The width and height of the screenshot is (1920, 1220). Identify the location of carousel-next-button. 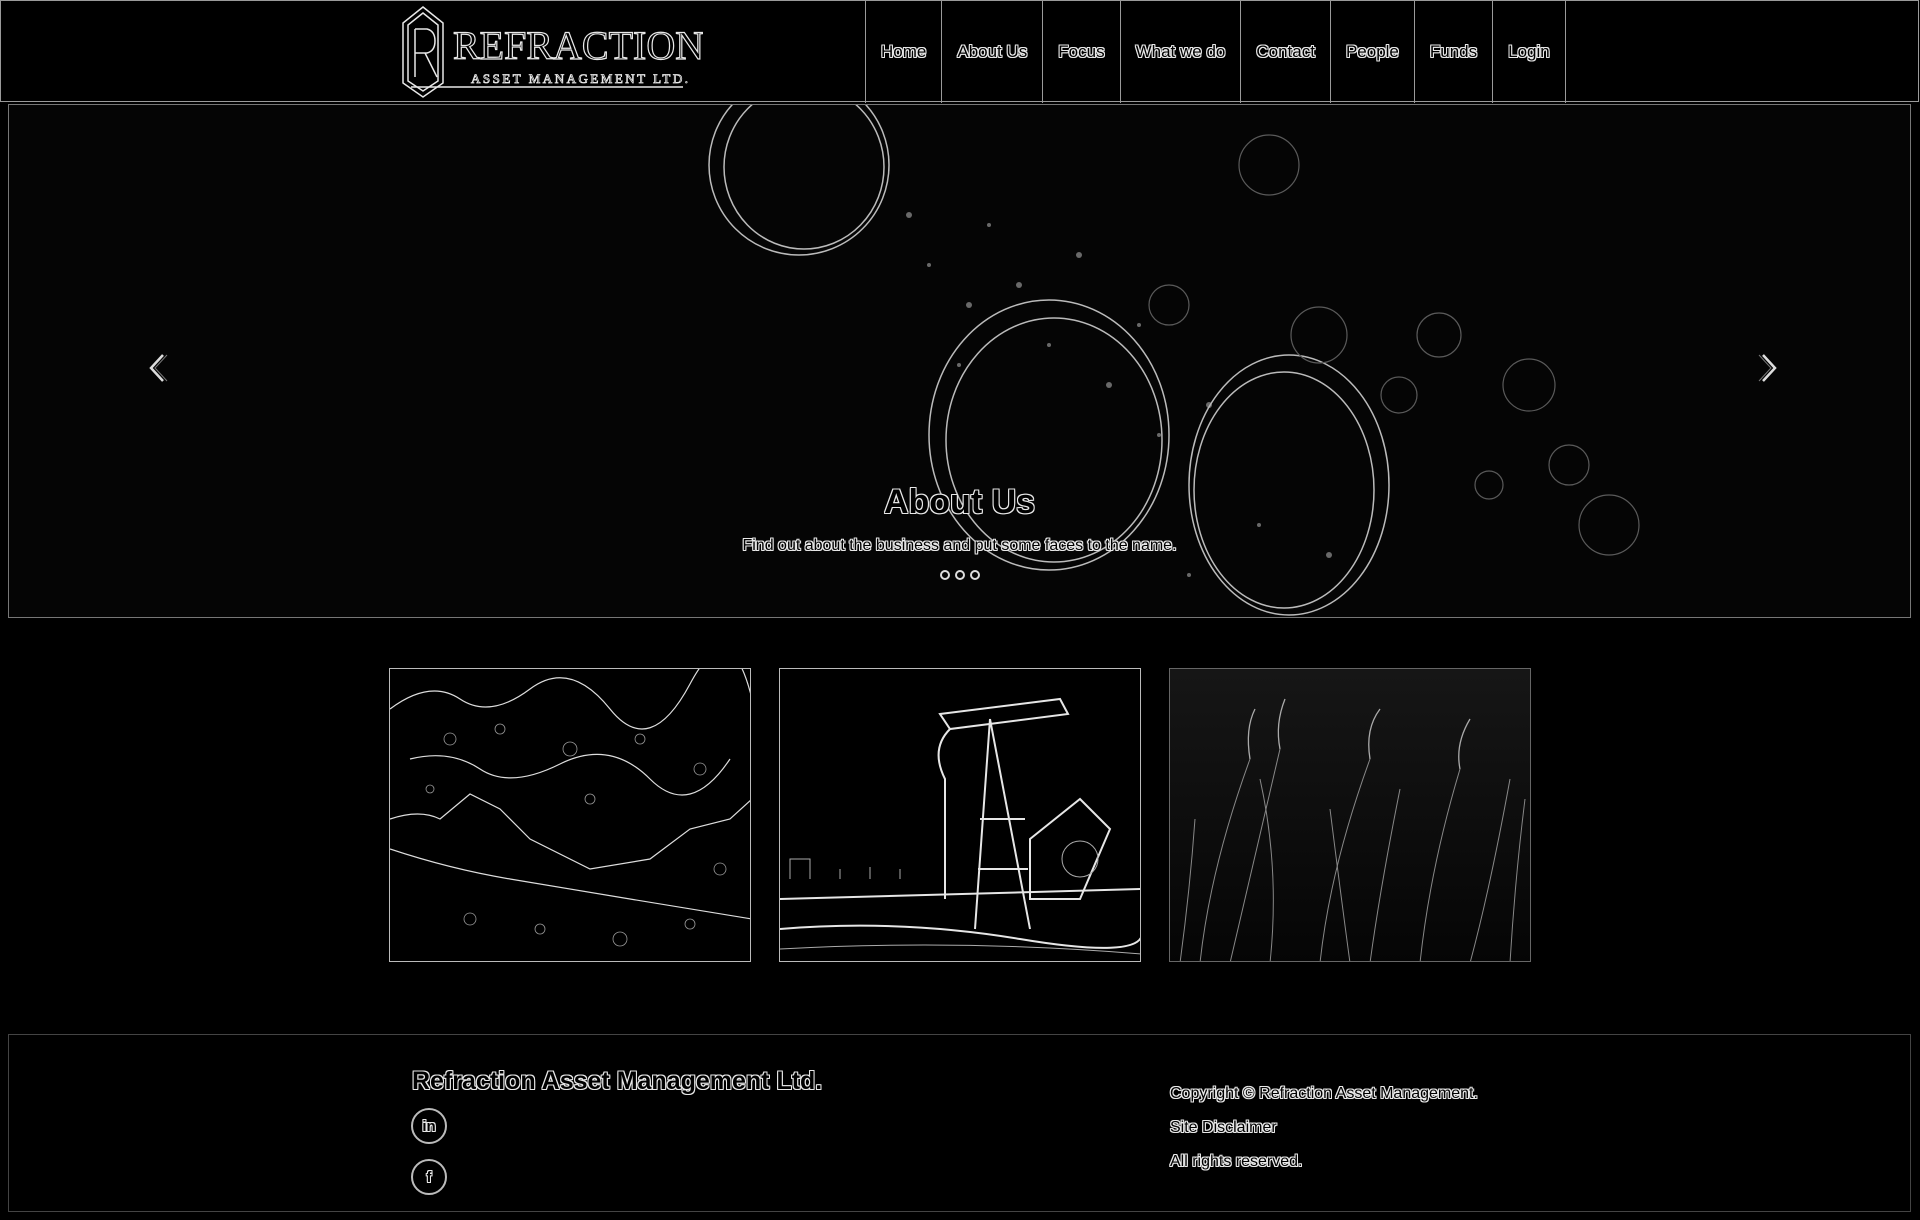
(1769, 368).